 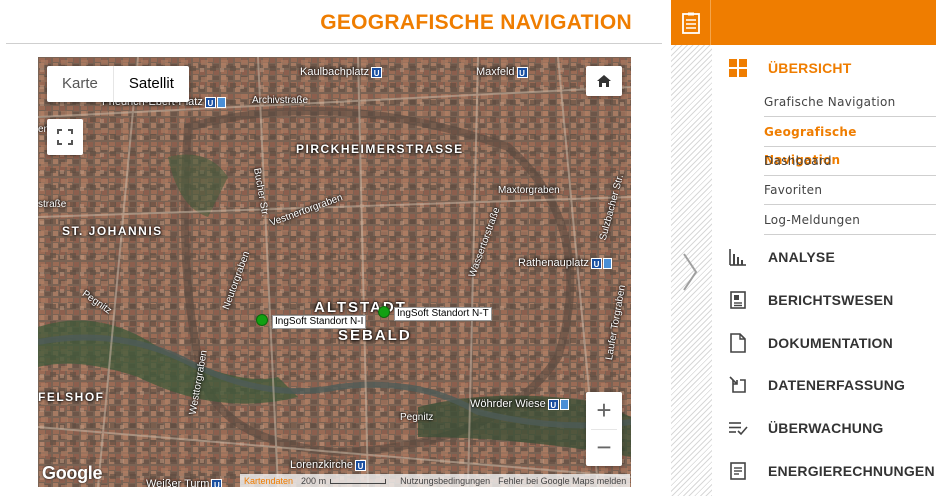 I want to click on terms-link: Nutzungsbedingungen, so click(x=445, y=481).